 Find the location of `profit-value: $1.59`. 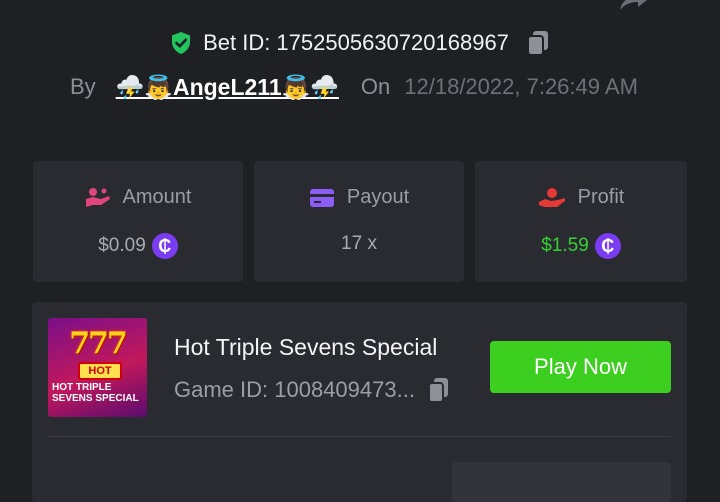

profit-value: $1.59 is located at coordinates (565, 245).